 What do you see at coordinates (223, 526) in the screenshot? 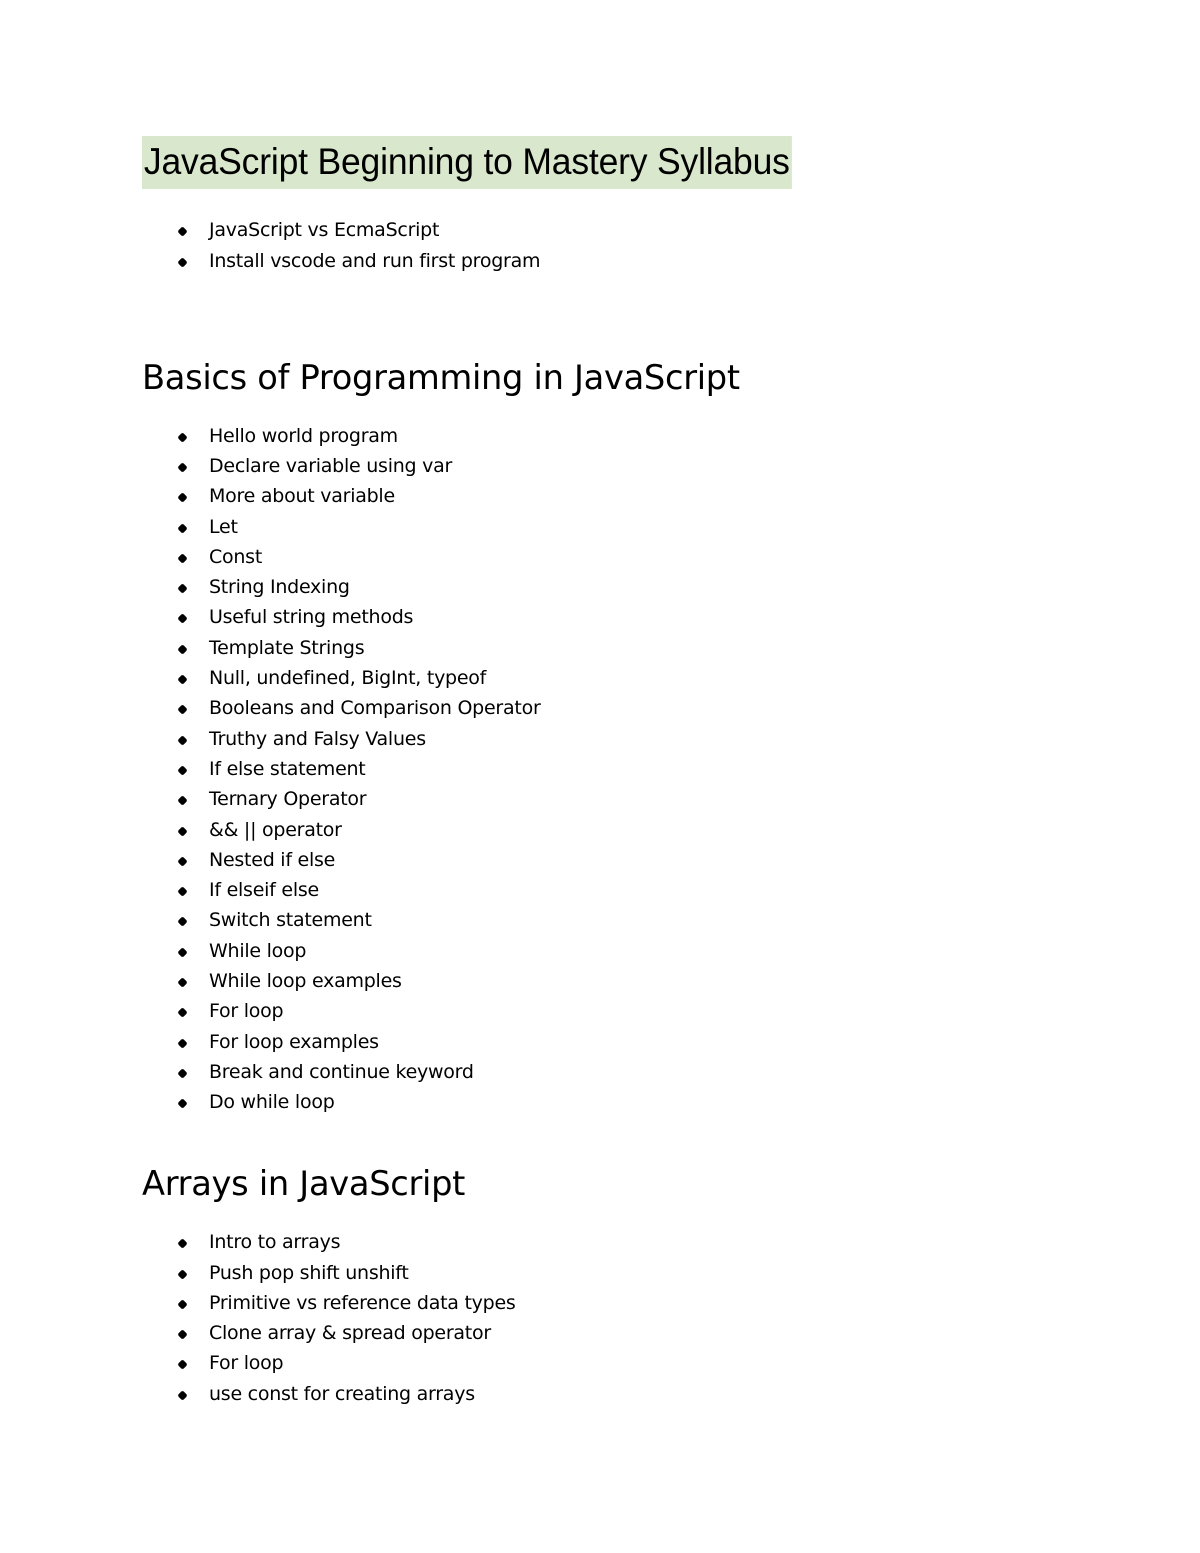
I see `list-item-label: Let` at bounding box center [223, 526].